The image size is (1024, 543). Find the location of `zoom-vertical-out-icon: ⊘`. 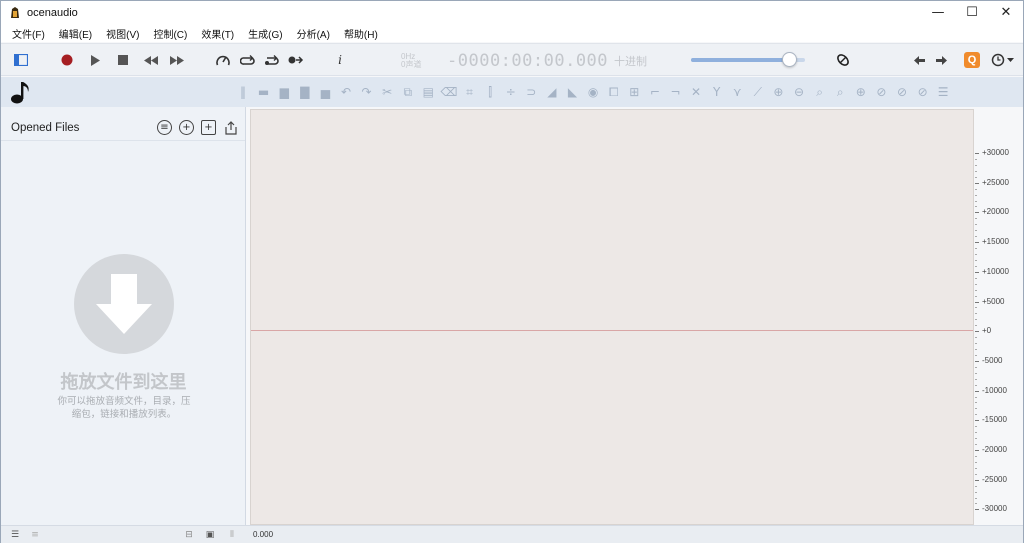

zoom-vertical-out-icon: ⊘ is located at coordinates (881, 92).